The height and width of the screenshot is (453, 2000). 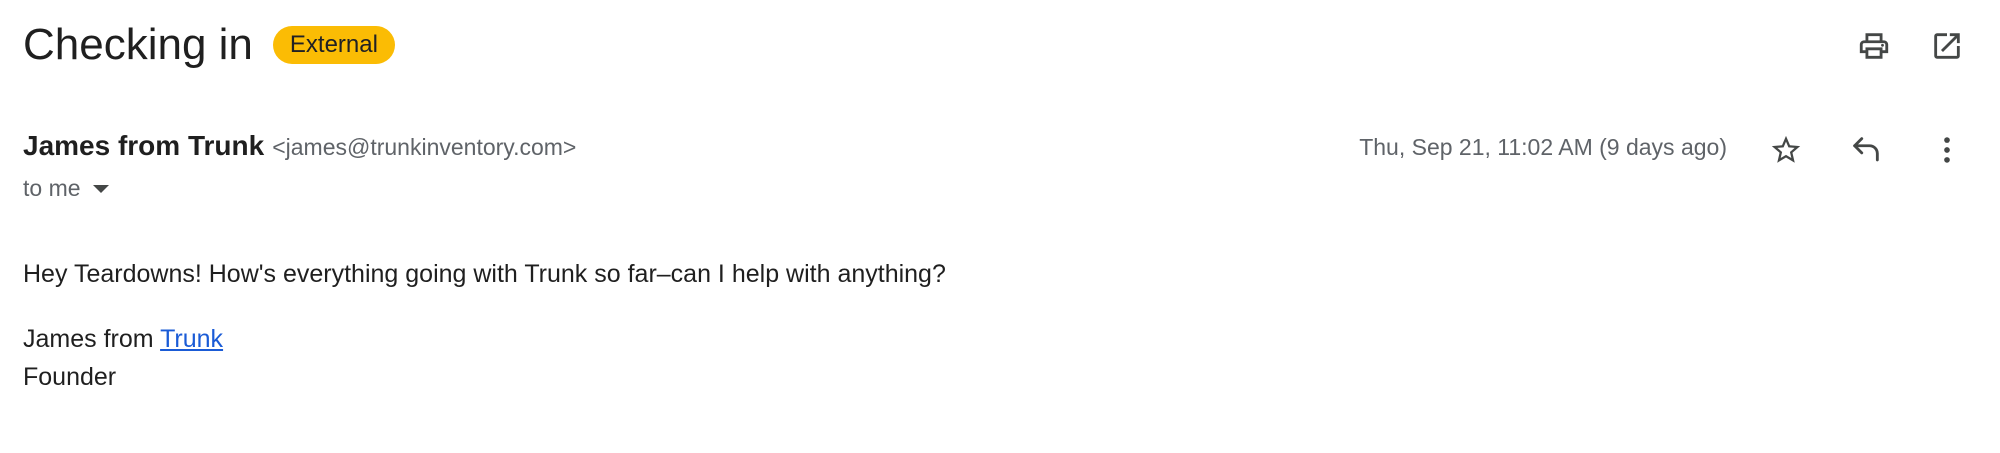 I want to click on open-in-new-window-icon, so click(x=1947, y=46).